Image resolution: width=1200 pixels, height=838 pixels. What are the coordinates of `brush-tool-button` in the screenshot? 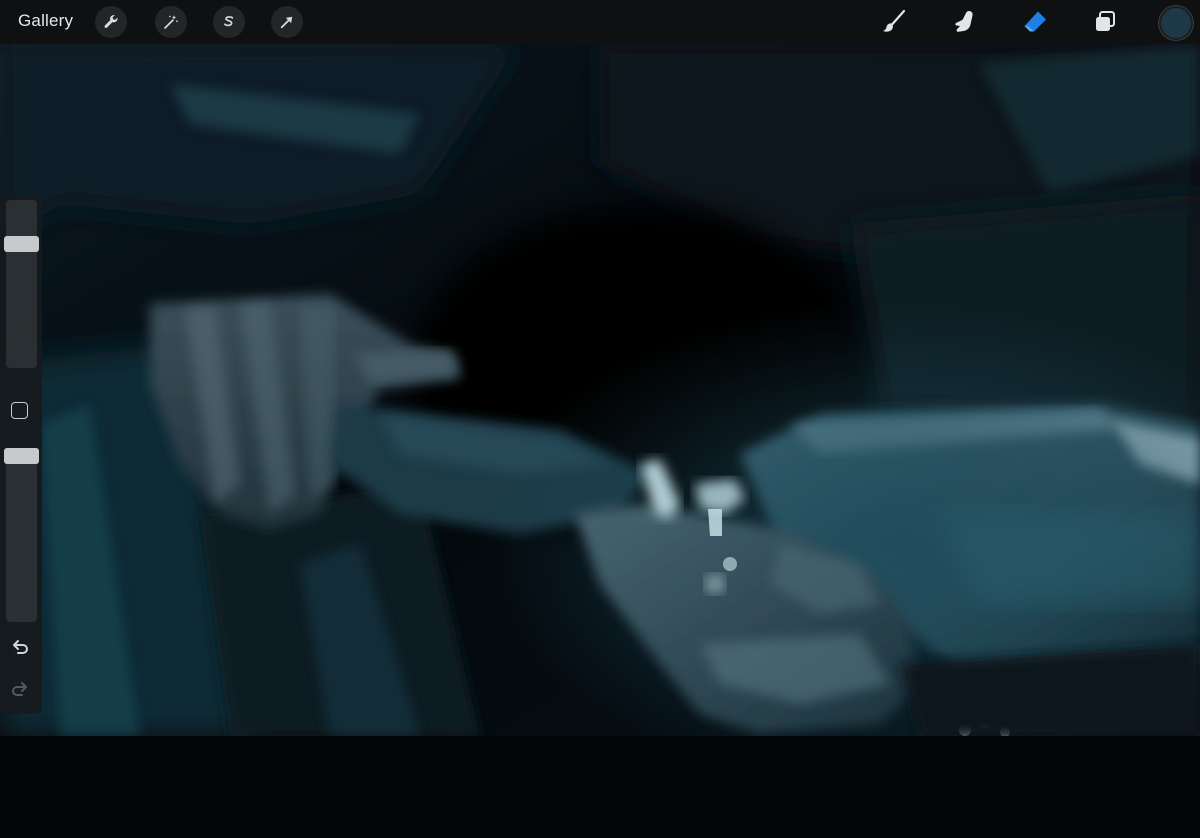 It's located at (894, 22).